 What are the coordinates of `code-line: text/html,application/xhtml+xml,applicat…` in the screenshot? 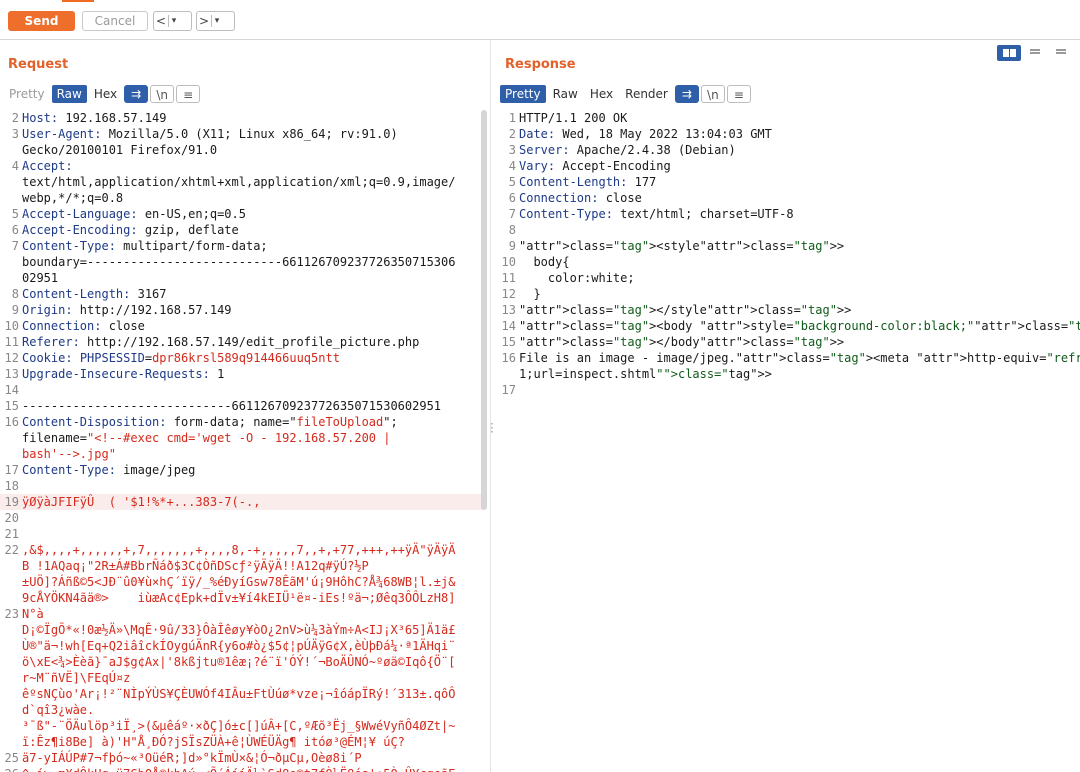 It's located at (242, 182).